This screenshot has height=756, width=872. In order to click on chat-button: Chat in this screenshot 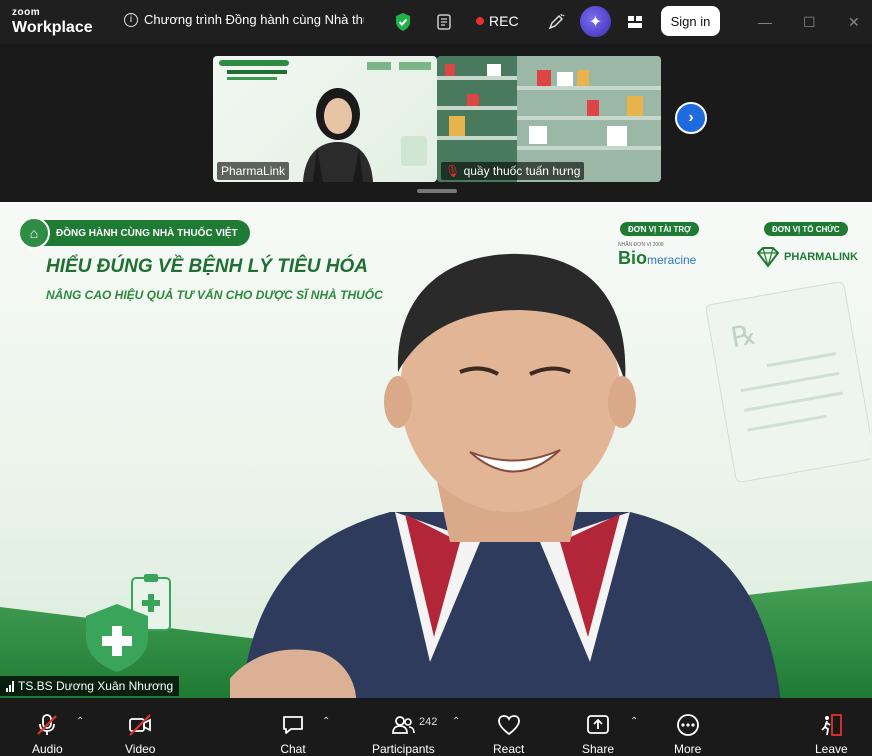, I will do `click(293, 734)`.